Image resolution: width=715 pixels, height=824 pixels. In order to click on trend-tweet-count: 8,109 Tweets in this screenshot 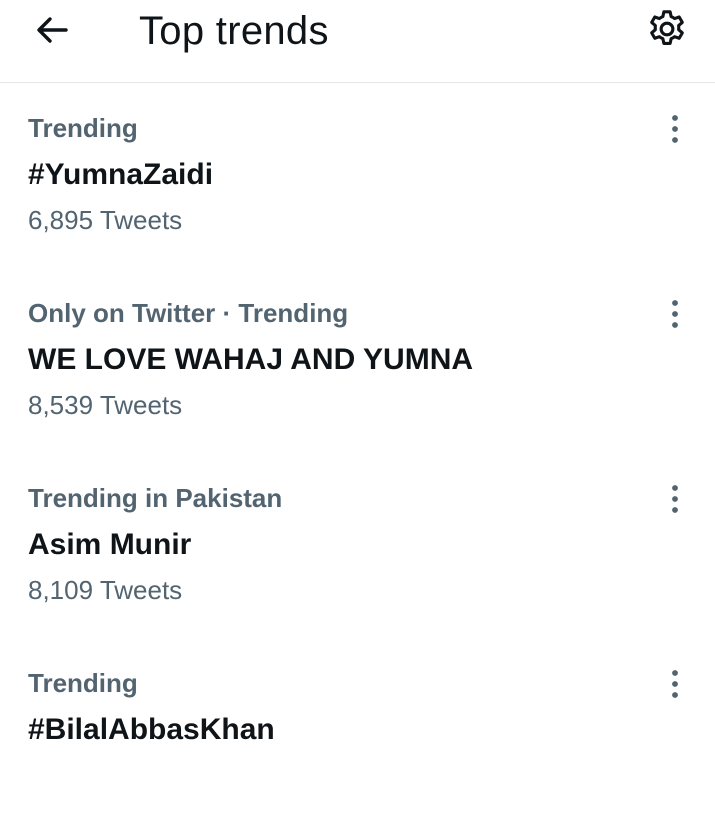, I will do `click(105, 590)`.